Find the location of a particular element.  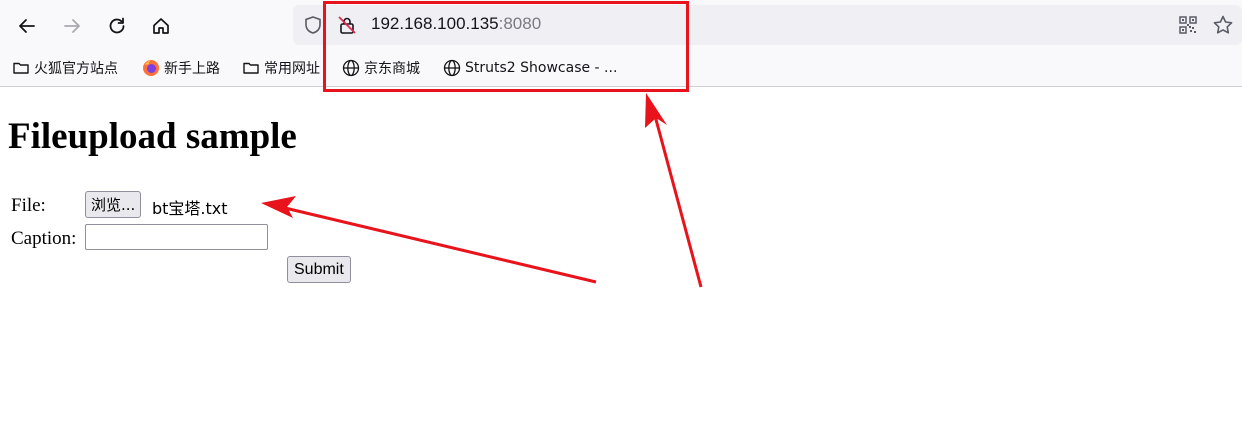

reload-button is located at coordinates (117, 26).